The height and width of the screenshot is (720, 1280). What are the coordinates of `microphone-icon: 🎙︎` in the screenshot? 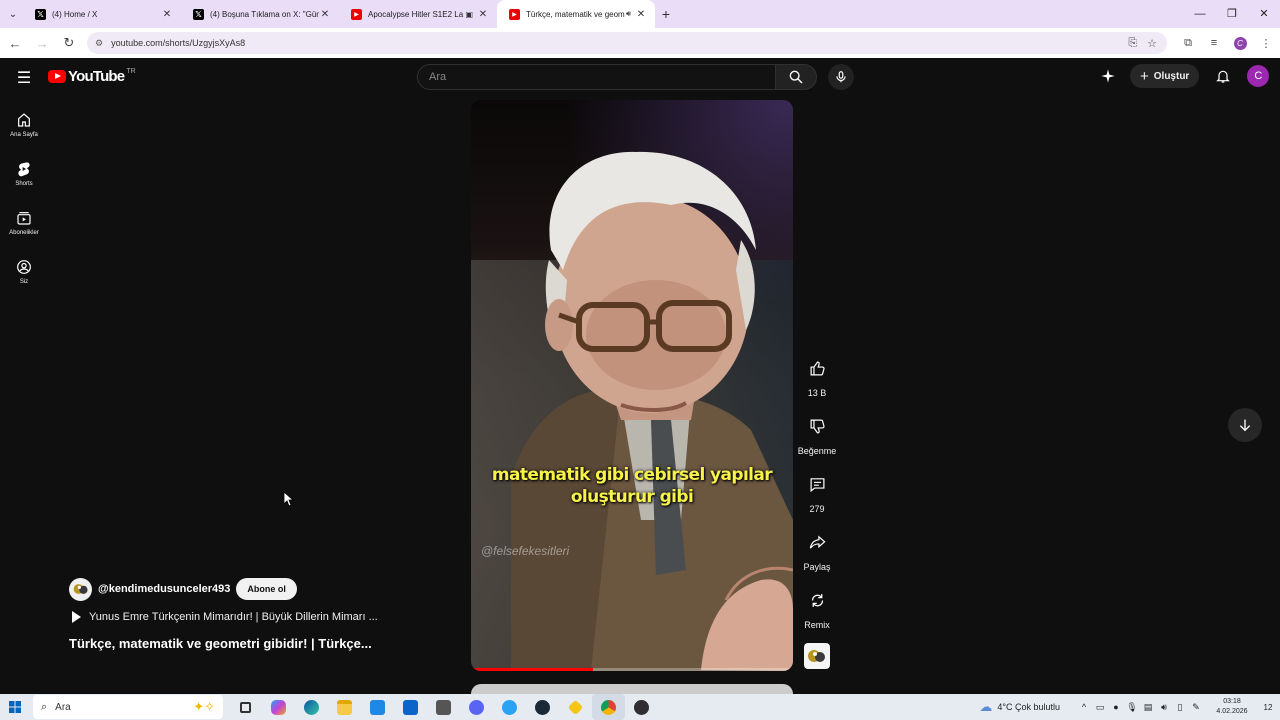 It's located at (1132, 707).